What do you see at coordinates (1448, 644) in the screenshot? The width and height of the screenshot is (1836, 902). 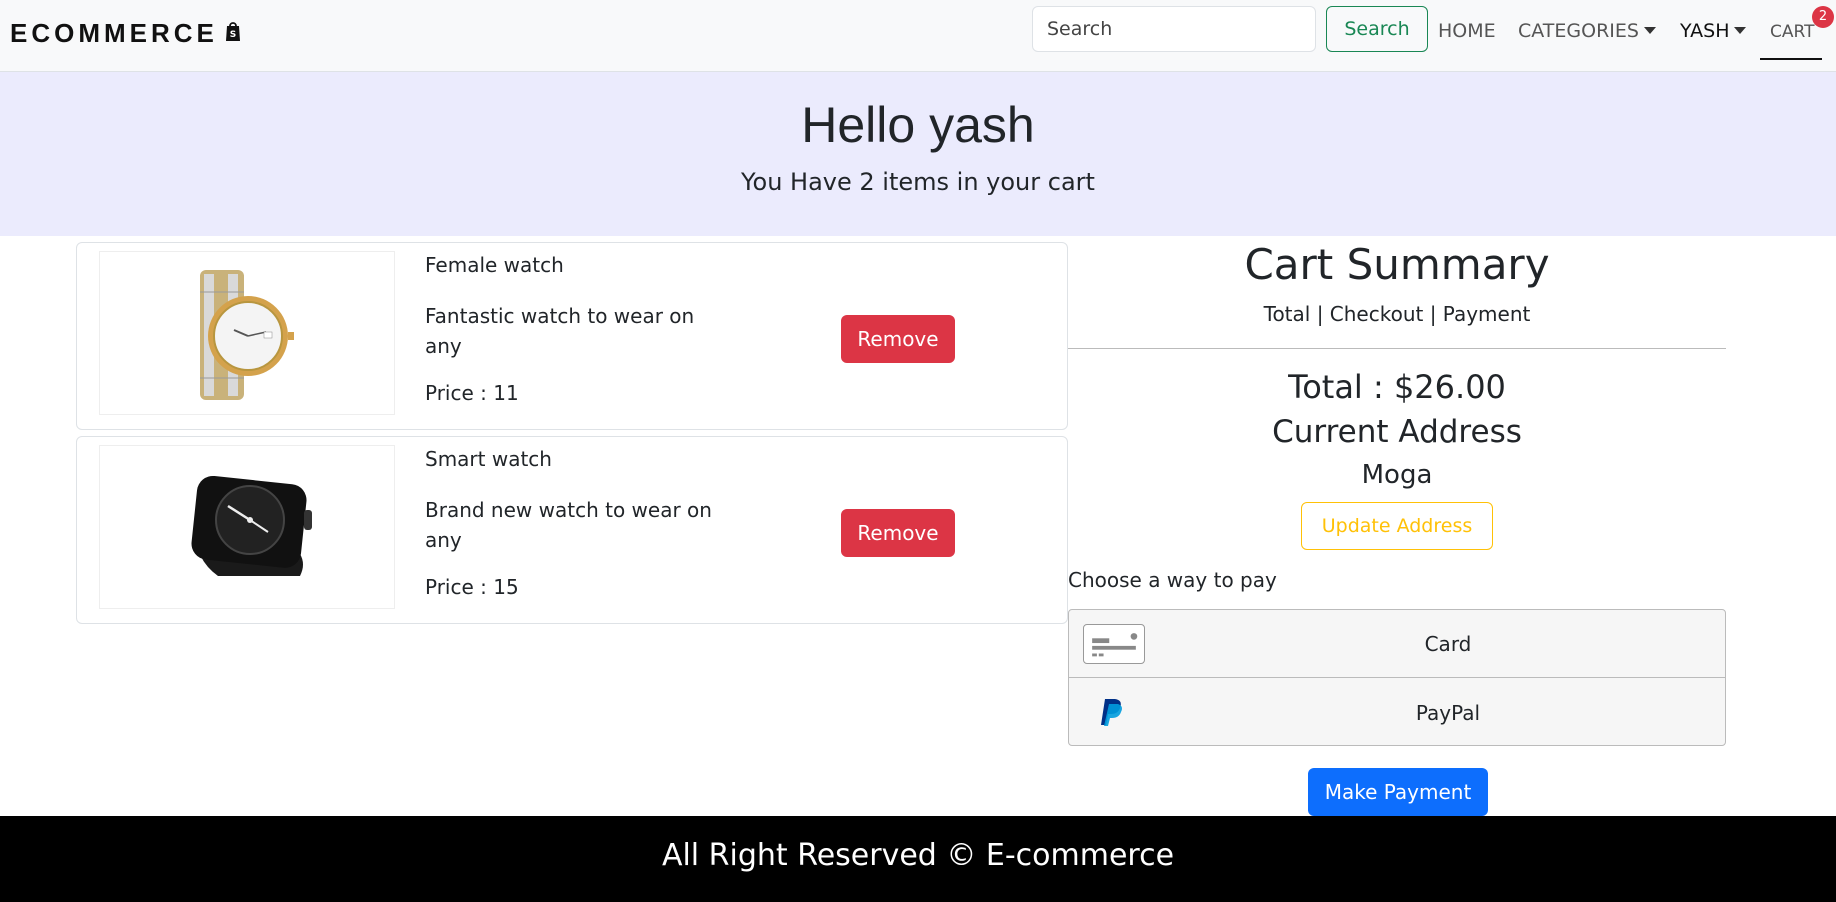 I see `pay-option-label: Card` at bounding box center [1448, 644].